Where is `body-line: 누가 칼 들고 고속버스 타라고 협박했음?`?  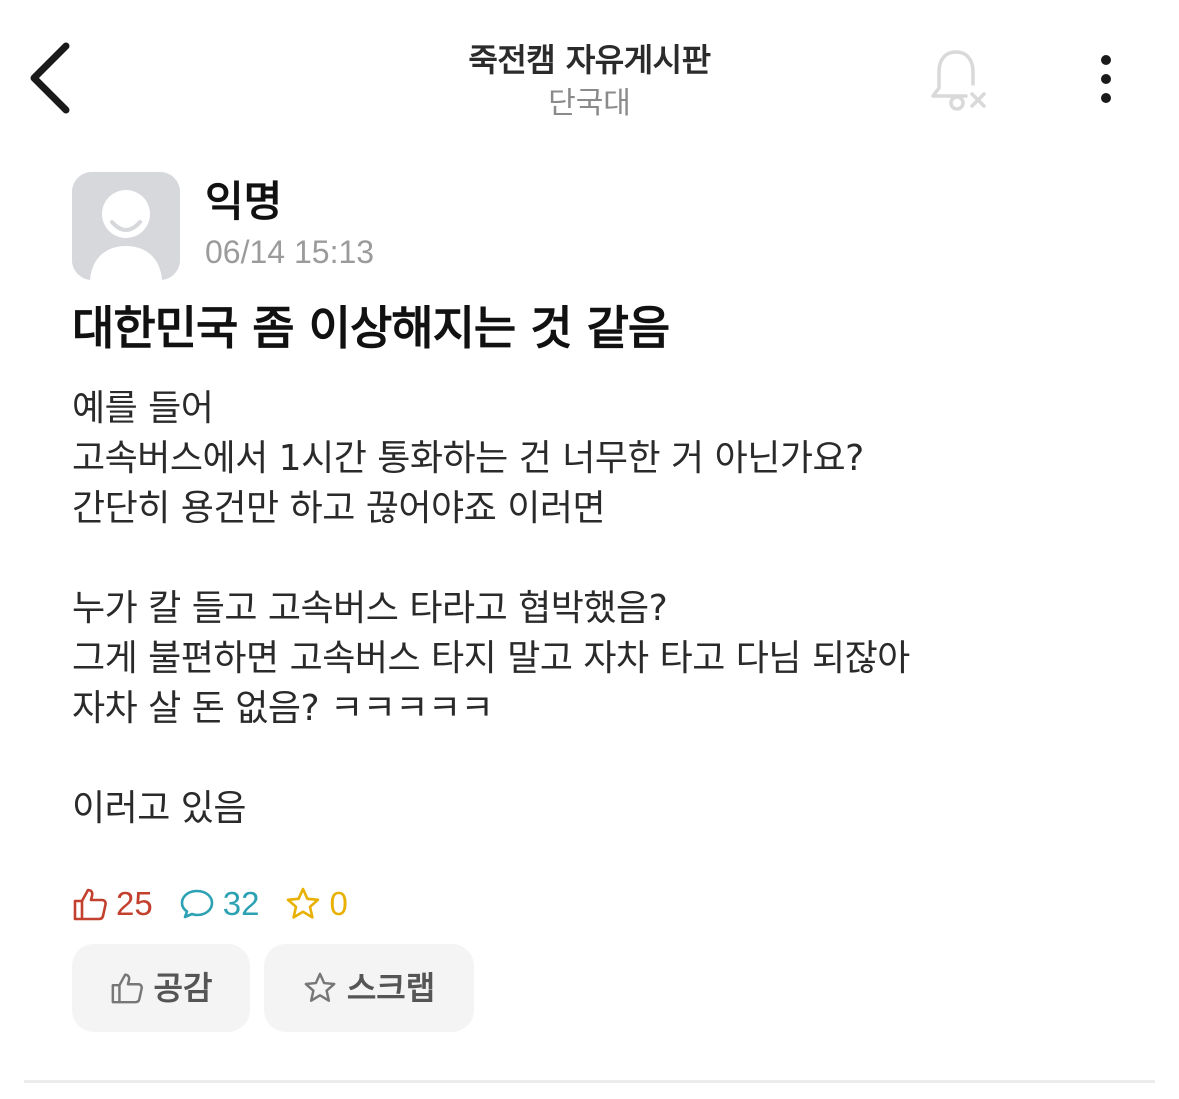 body-line: 누가 칼 들고 고속버스 타라고 협박했음? is located at coordinates (370, 608).